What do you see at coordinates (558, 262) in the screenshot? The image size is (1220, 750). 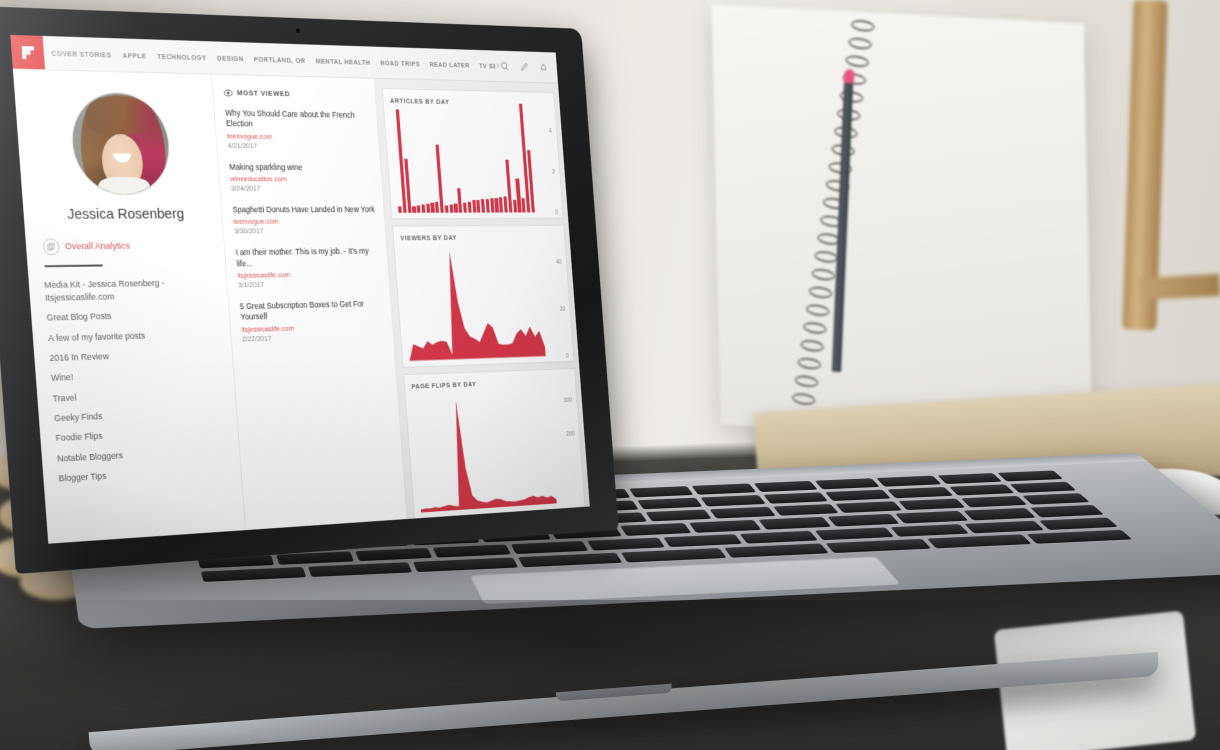 I see `y-axis-tick-label: 40` at bounding box center [558, 262].